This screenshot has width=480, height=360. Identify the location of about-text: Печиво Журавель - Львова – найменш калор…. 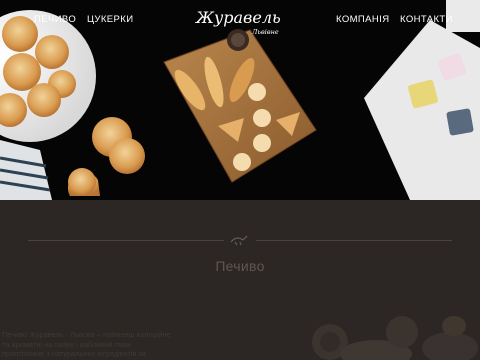
(104, 344).